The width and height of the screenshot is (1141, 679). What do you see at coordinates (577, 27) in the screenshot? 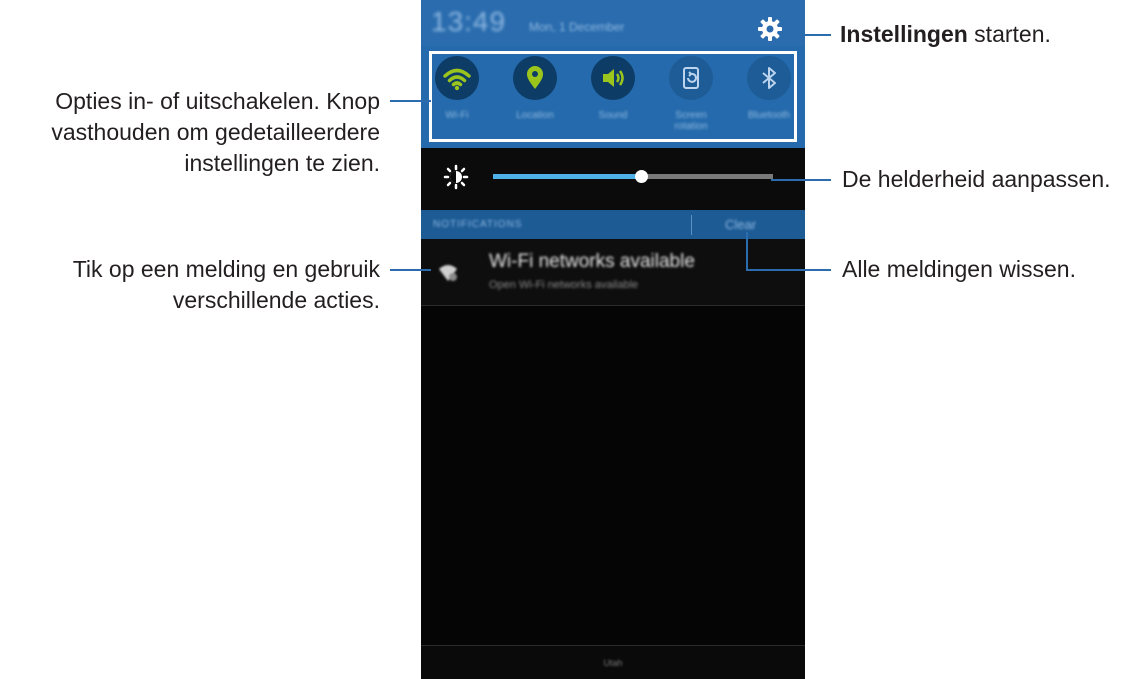
I see `date: Mon, 1 December` at bounding box center [577, 27].